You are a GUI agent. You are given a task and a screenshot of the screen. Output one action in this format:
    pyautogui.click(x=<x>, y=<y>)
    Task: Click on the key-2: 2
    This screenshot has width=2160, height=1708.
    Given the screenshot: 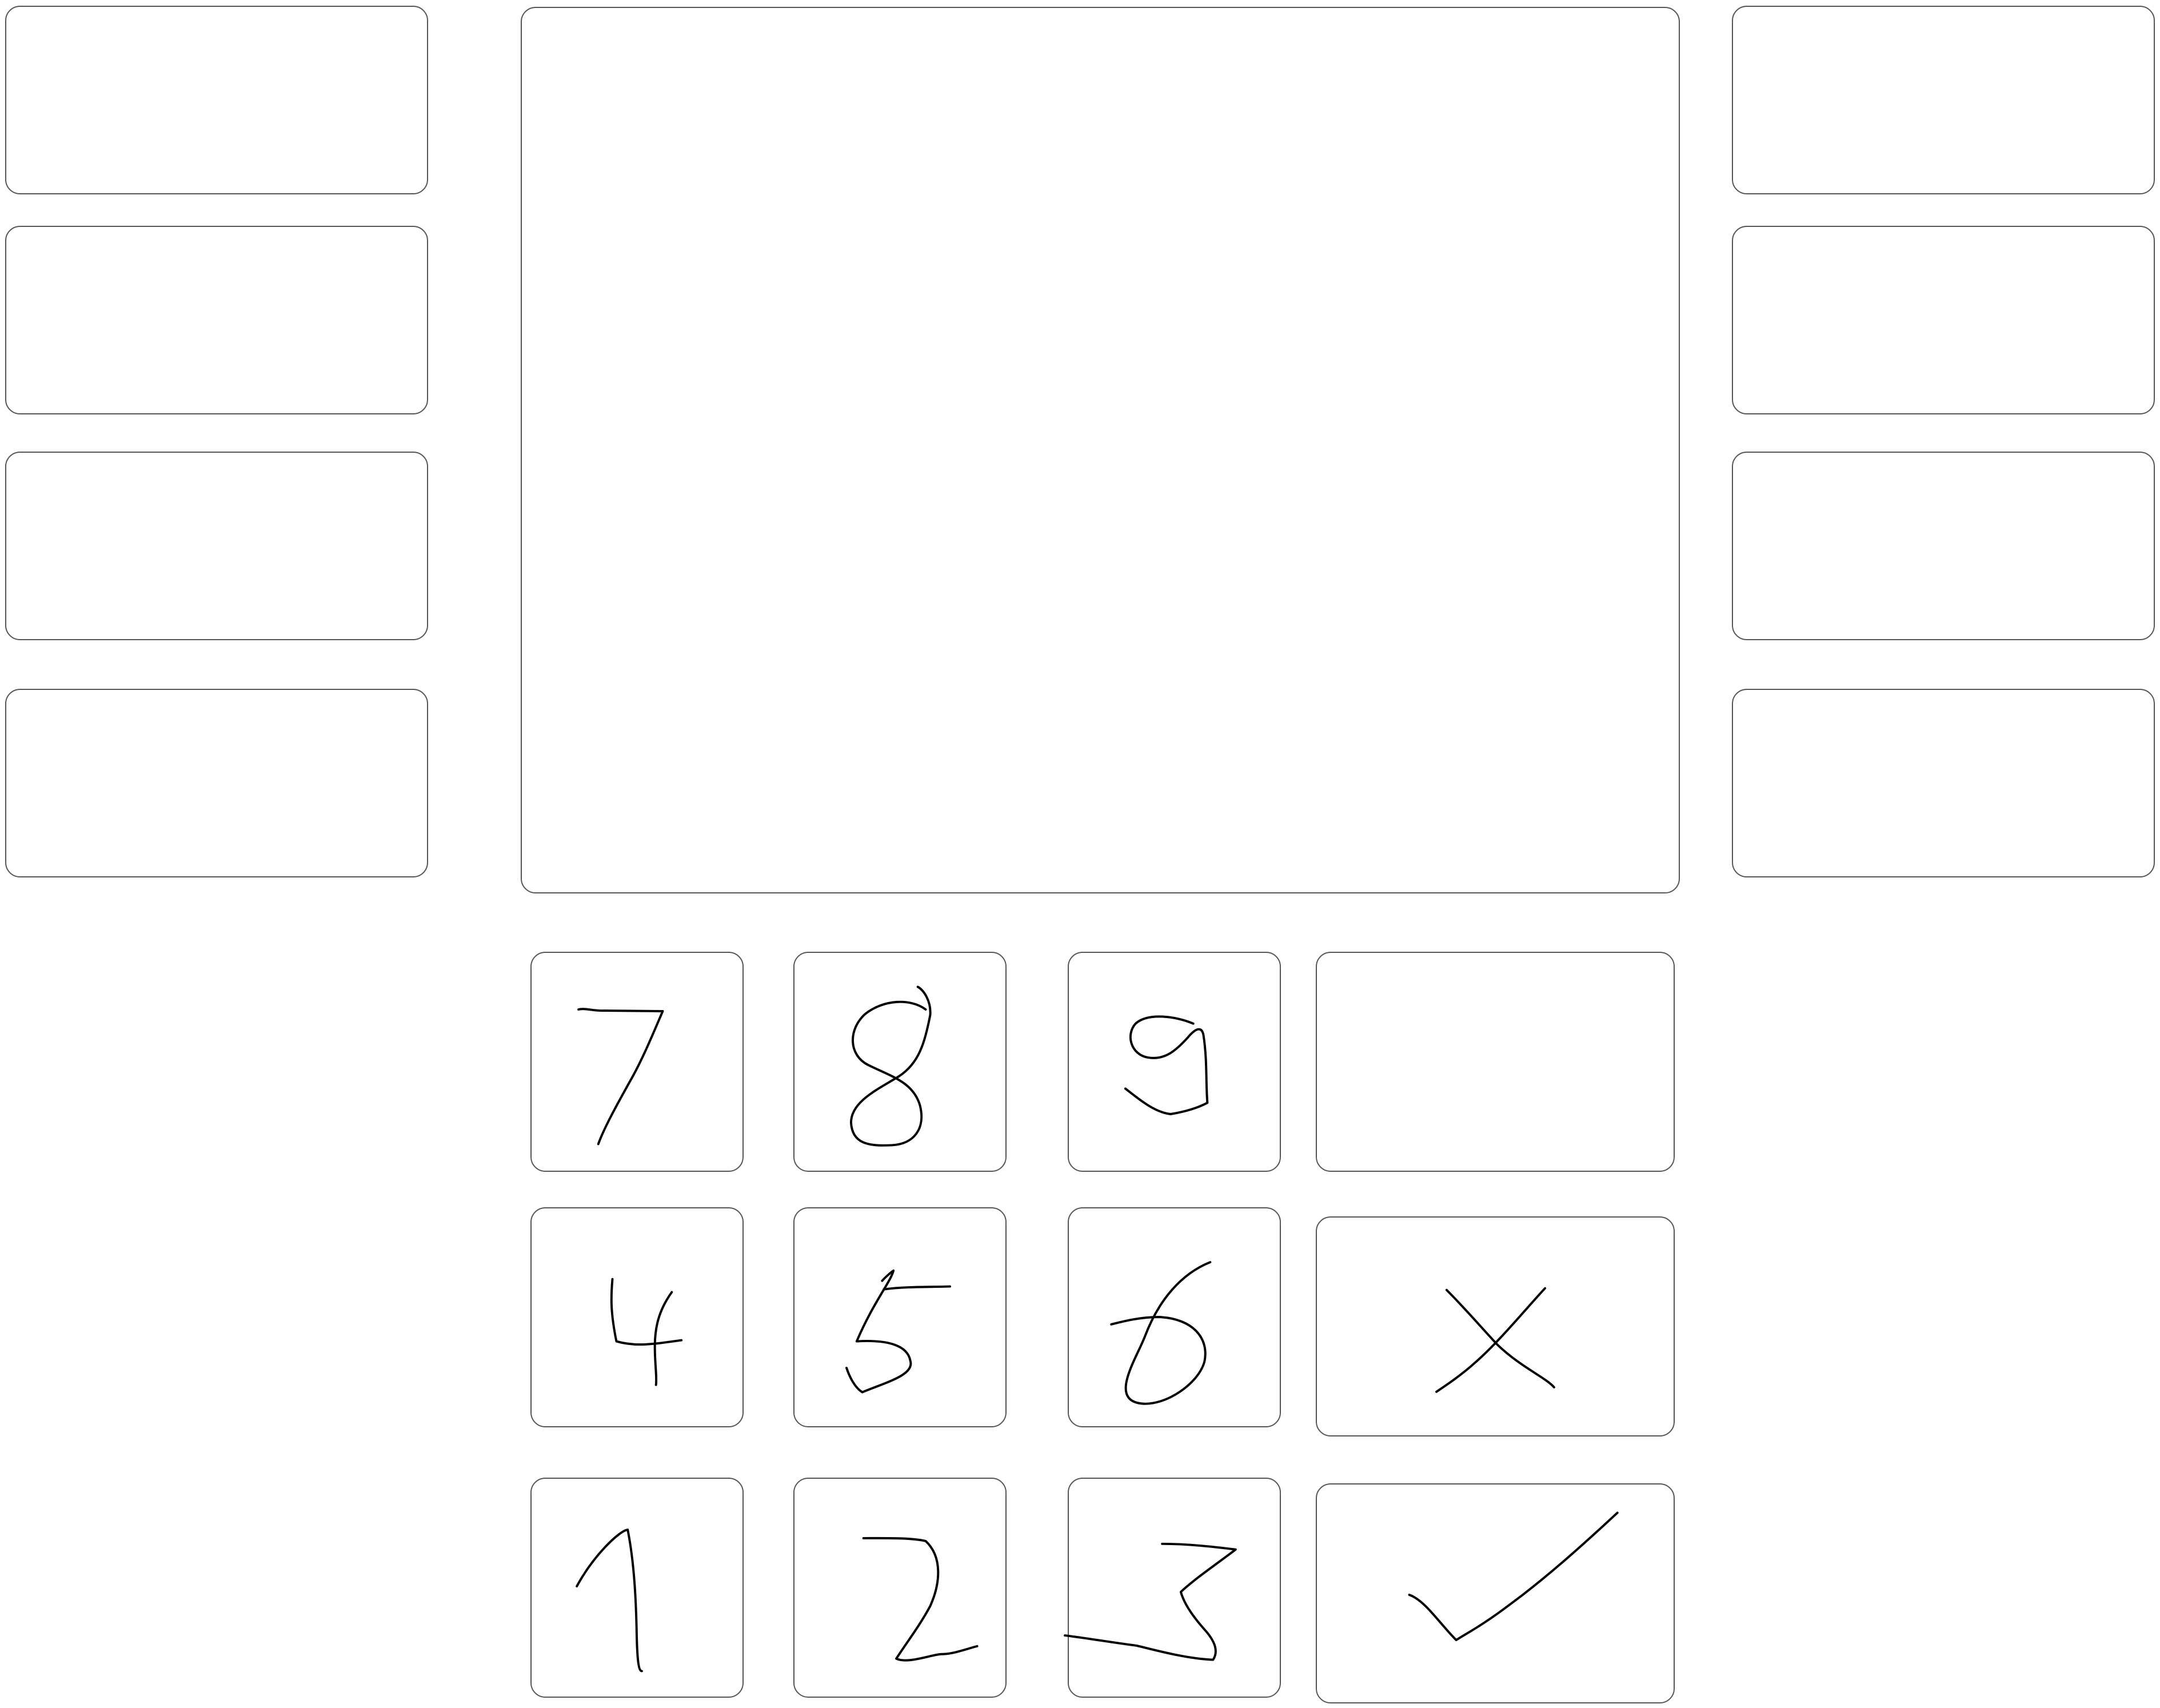 What is the action you would take?
    pyautogui.click(x=900, y=1588)
    